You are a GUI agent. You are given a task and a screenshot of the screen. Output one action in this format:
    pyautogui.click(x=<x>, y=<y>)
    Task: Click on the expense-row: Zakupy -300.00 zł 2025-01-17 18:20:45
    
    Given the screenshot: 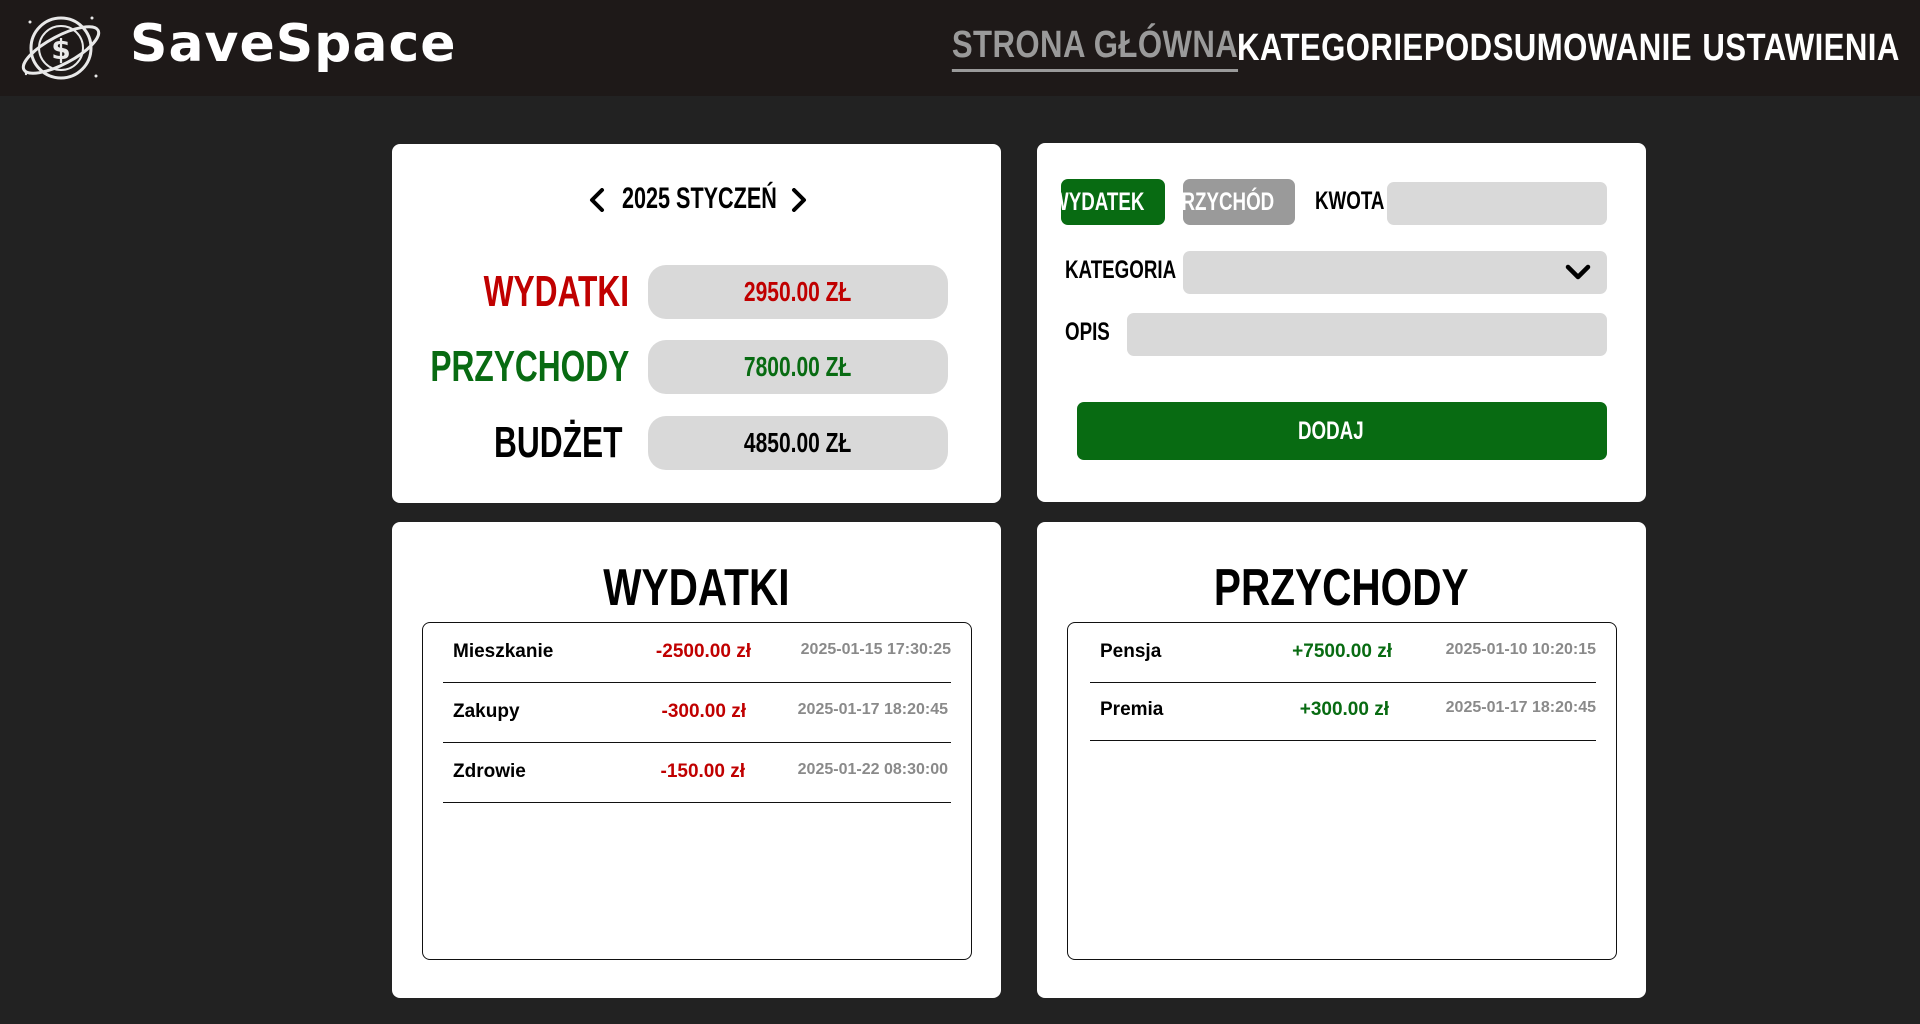 What is the action you would take?
    pyautogui.click(x=697, y=713)
    